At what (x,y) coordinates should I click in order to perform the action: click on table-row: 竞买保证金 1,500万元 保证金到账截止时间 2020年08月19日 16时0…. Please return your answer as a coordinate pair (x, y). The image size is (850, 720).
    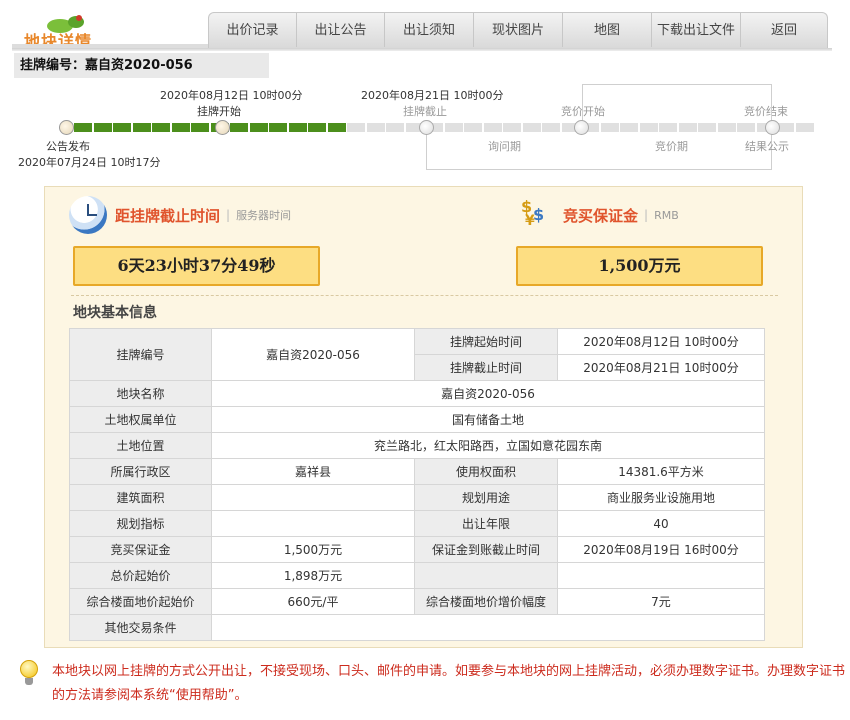
    Looking at the image, I should click on (417, 549).